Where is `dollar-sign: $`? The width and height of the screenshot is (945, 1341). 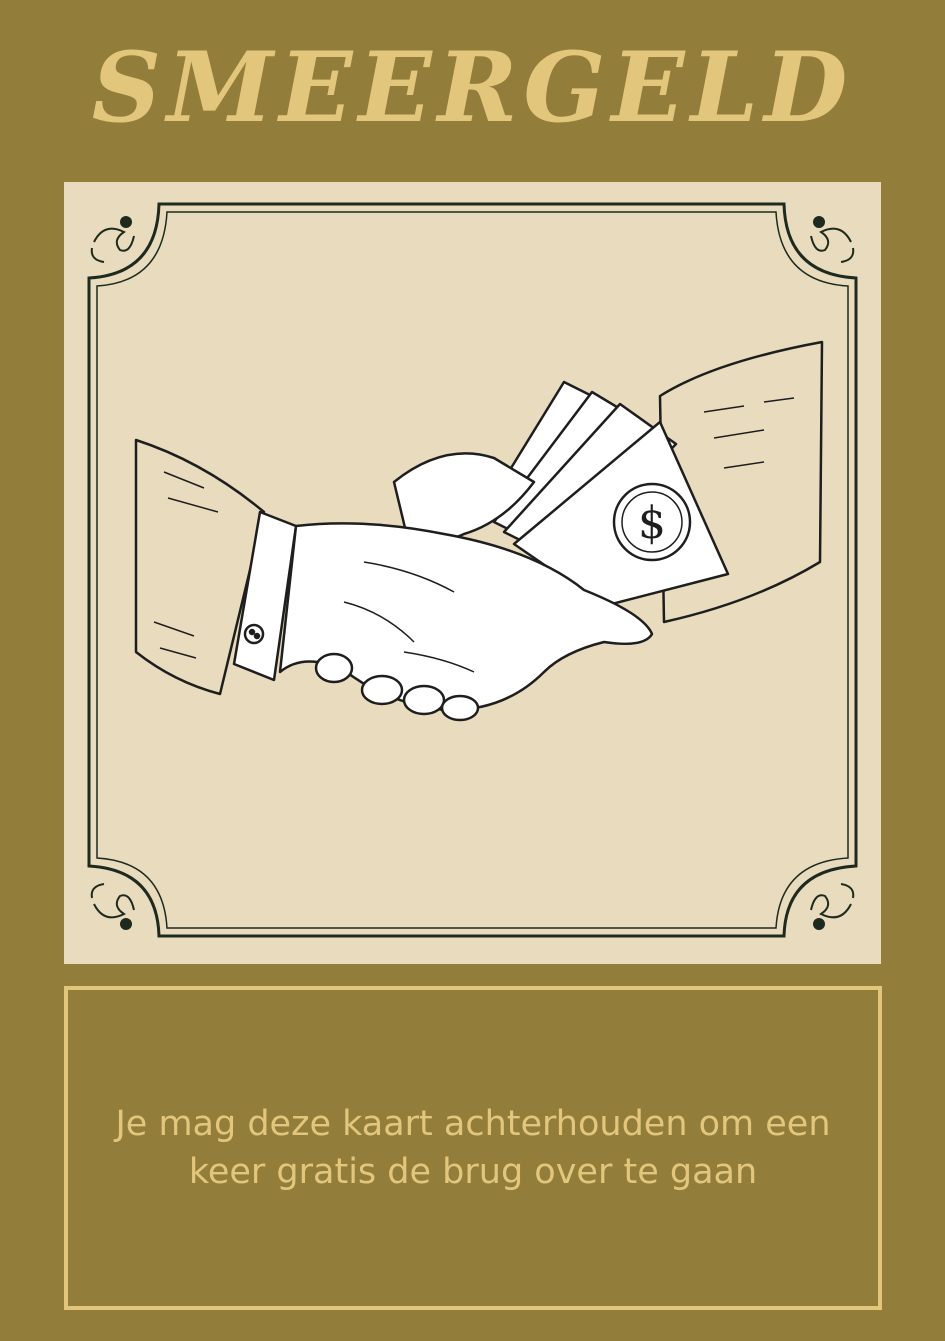
dollar-sign: $ is located at coordinates (652, 523).